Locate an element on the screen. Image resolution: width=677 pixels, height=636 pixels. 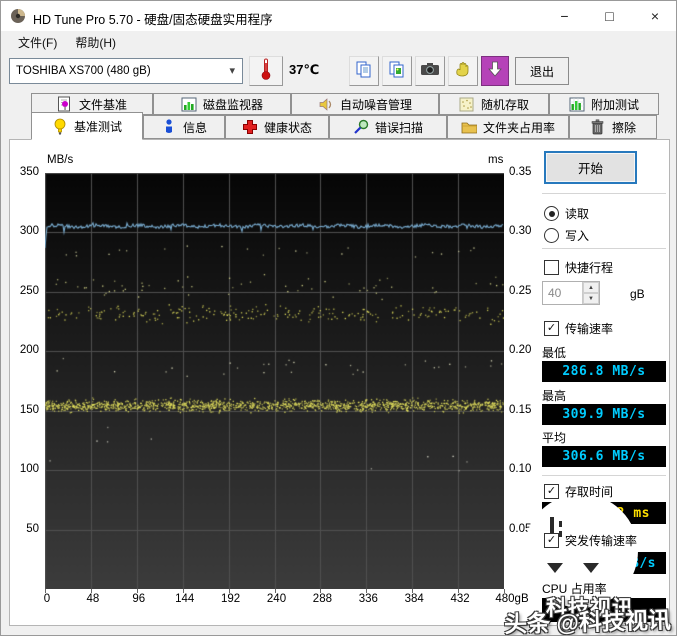
app-icon is located at coordinates (18, 16).